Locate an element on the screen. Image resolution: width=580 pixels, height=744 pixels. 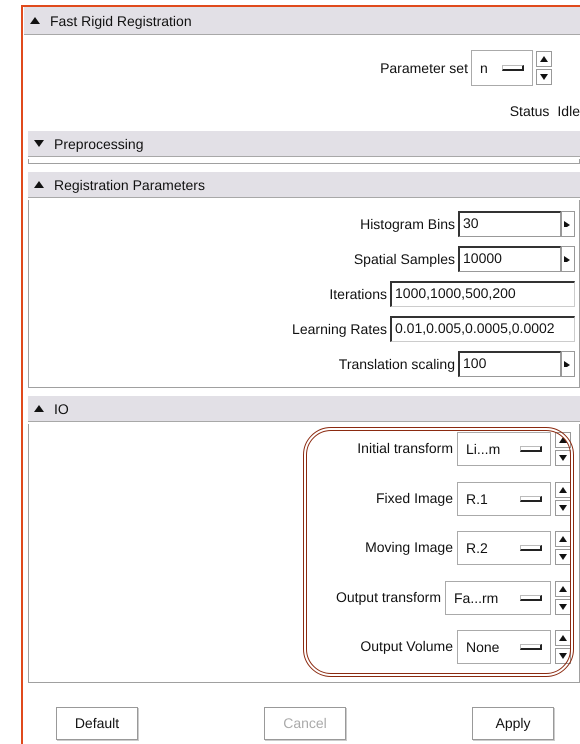
field-label: Learning Rates is located at coordinates (339, 328).